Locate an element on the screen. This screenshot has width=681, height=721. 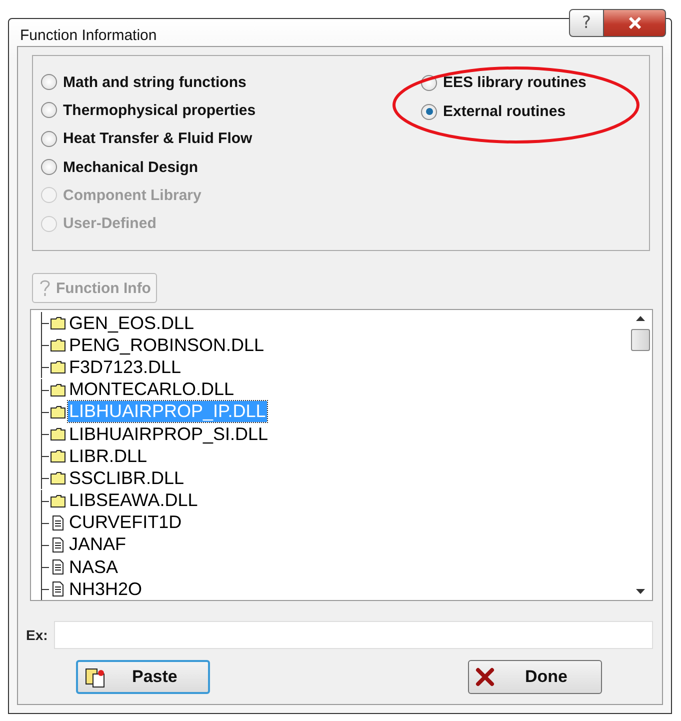
done-button: Done is located at coordinates (535, 677).